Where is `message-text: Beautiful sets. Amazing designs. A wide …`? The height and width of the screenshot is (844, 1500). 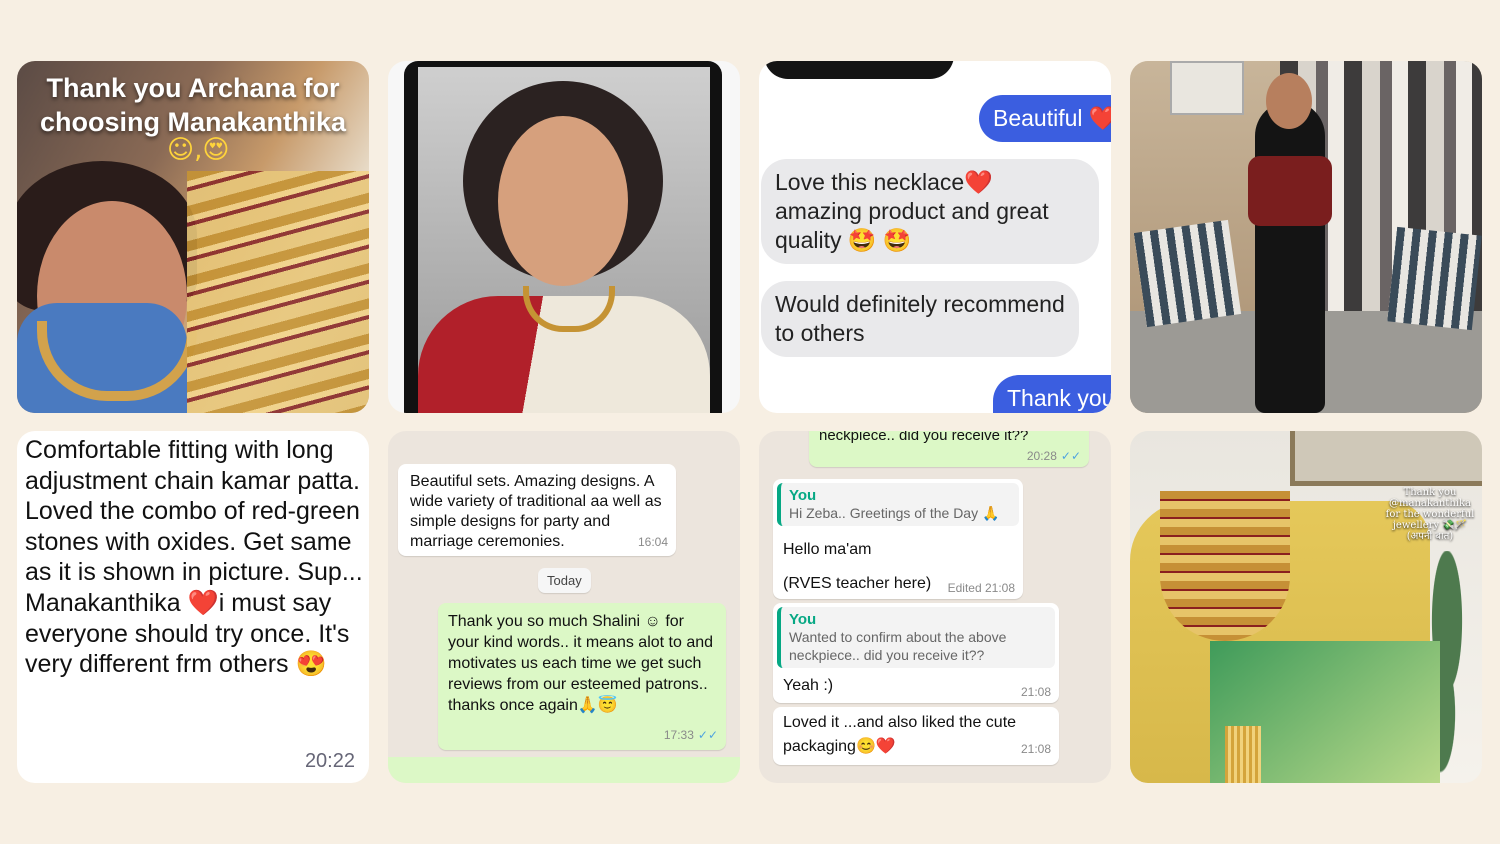 message-text: Beautiful sets. Amazing designs. A wide … is located at coordinates (536, 511).